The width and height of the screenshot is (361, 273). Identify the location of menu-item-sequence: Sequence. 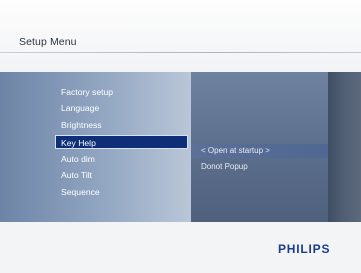
(80, 192).